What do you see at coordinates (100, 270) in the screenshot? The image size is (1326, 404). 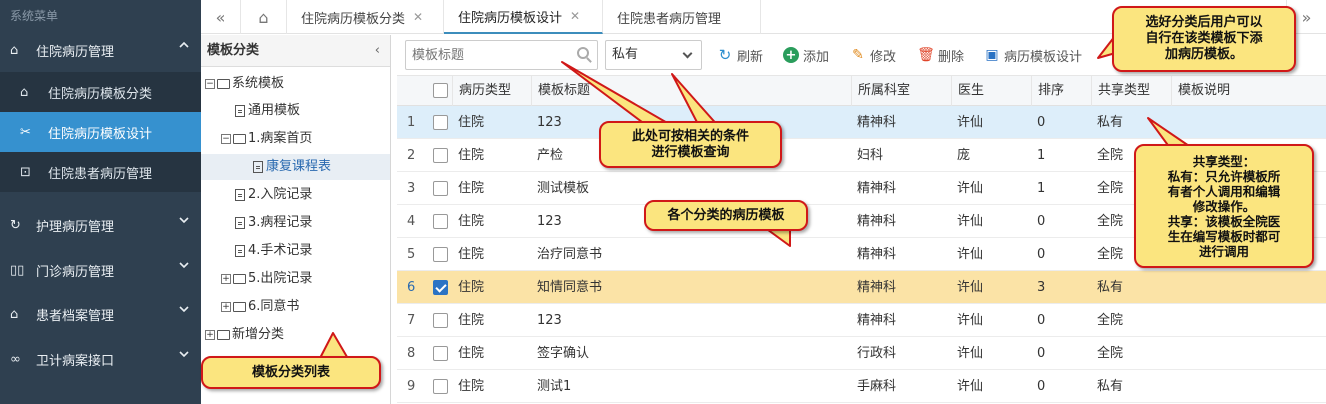 I see `sidebar-group-outpatient: ▯▯ 门诊病历管理` at bounding box center [100, 270].